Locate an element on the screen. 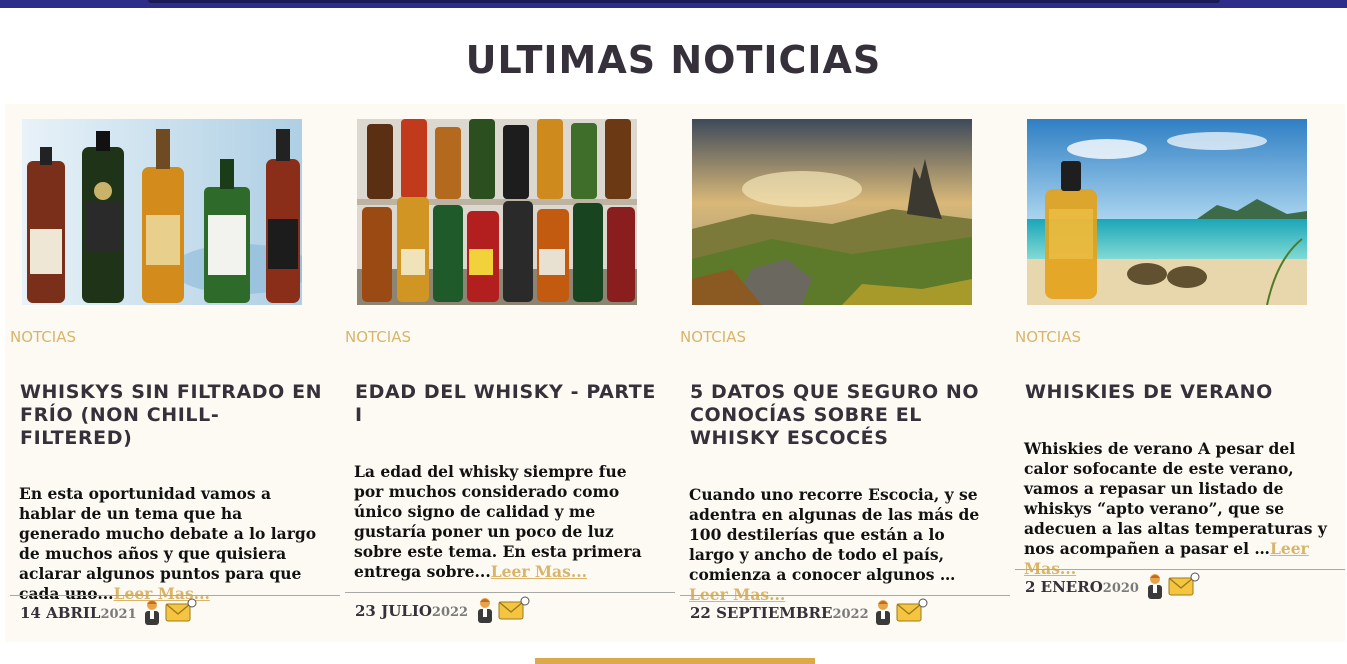  post-date-year: 2021 is located at coordinates (118, 614).